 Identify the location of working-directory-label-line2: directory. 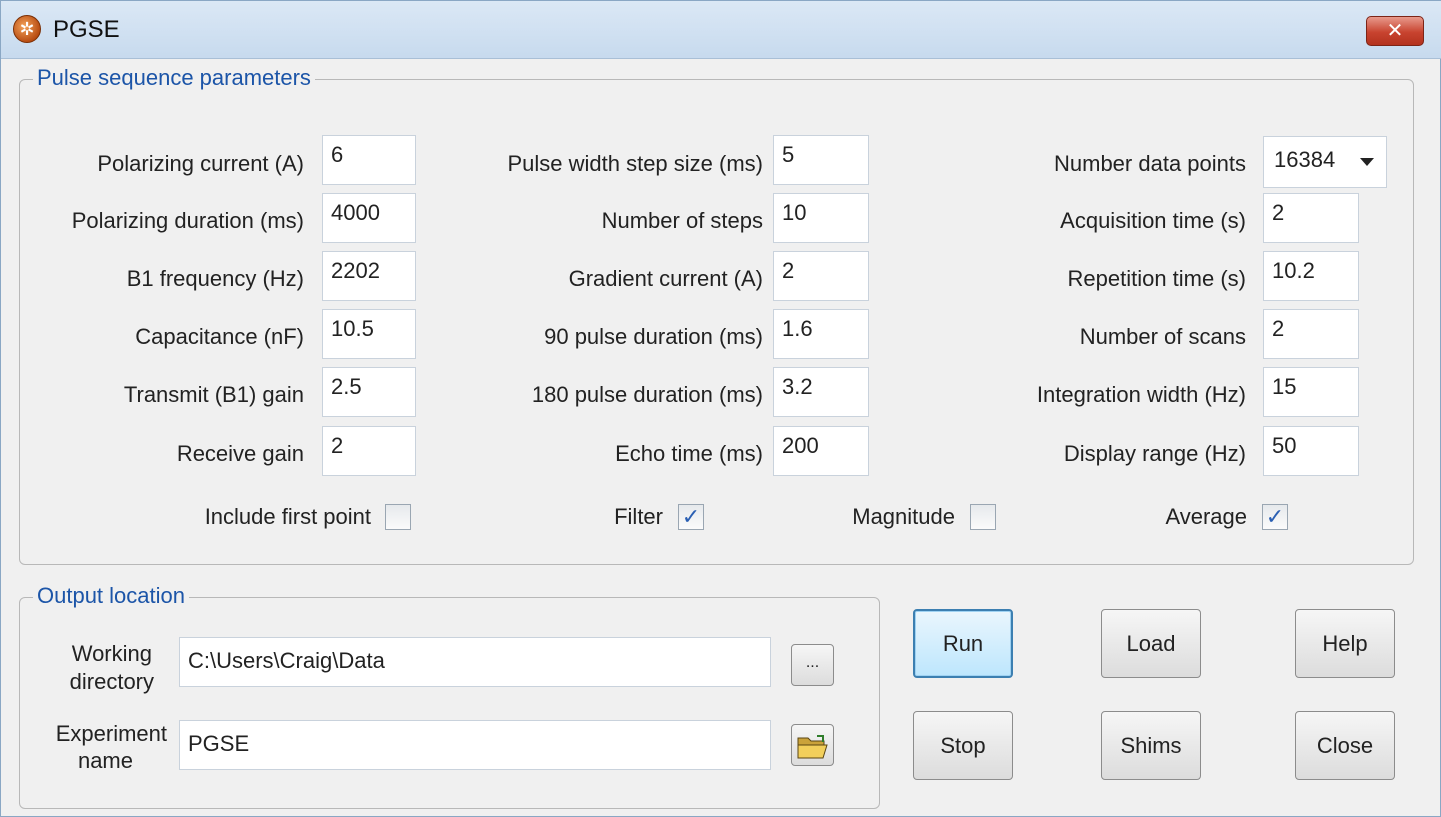
(111, 681).